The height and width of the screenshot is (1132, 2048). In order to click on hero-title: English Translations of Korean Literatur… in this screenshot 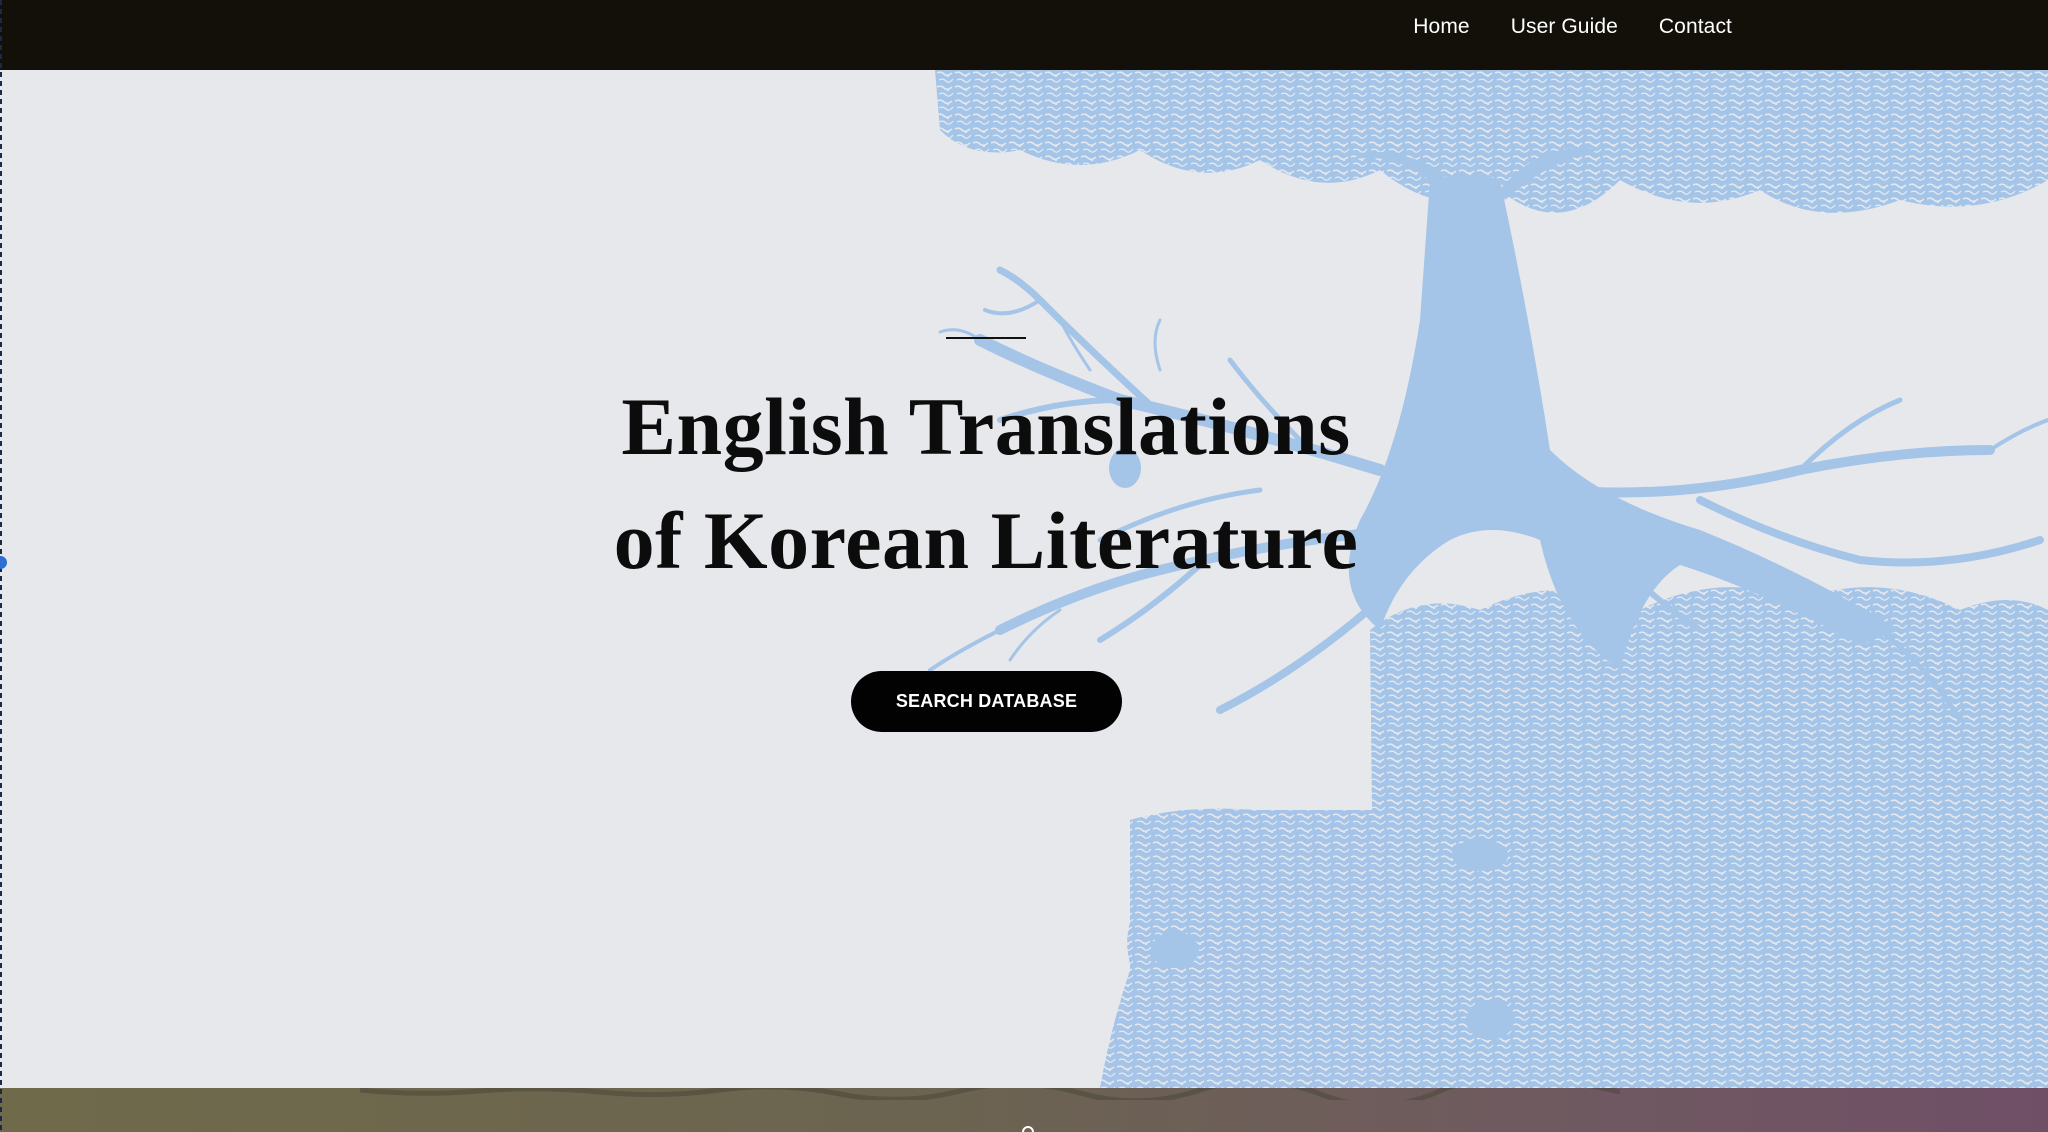, I will do `click(986, 484)`.